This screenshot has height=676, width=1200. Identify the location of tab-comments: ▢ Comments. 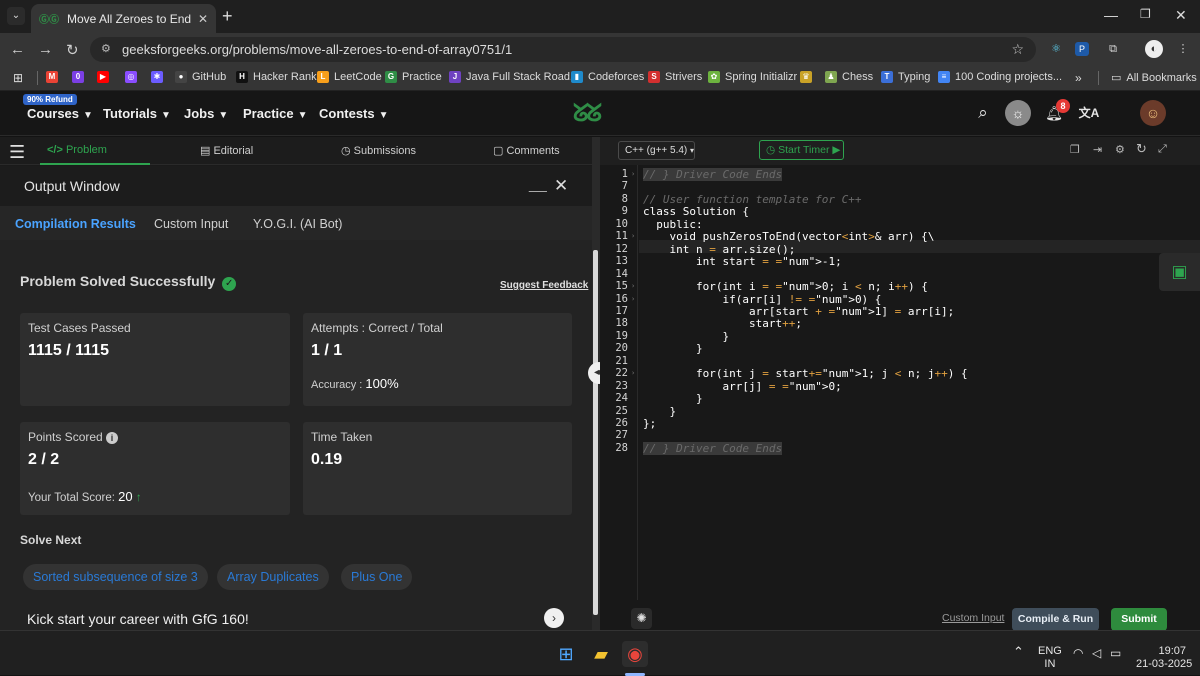
(526, 150).